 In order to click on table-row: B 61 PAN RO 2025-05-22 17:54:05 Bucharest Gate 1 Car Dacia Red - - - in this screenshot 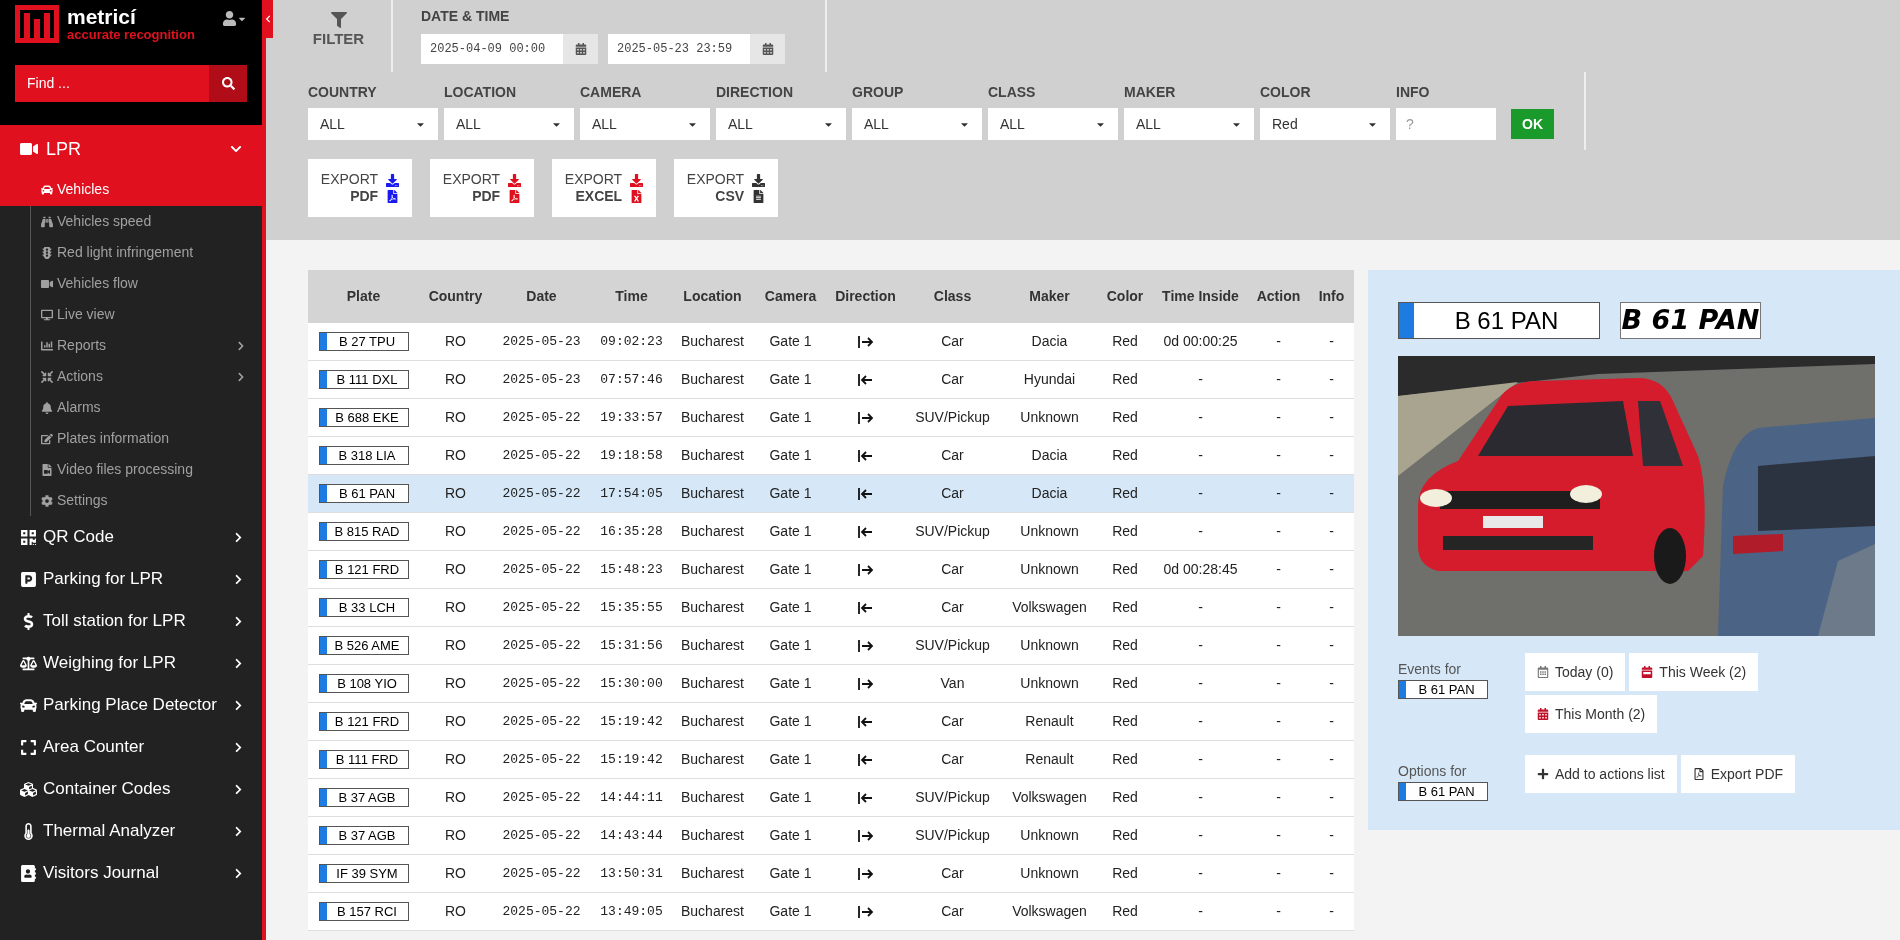, I will do `click(831, 494)`.